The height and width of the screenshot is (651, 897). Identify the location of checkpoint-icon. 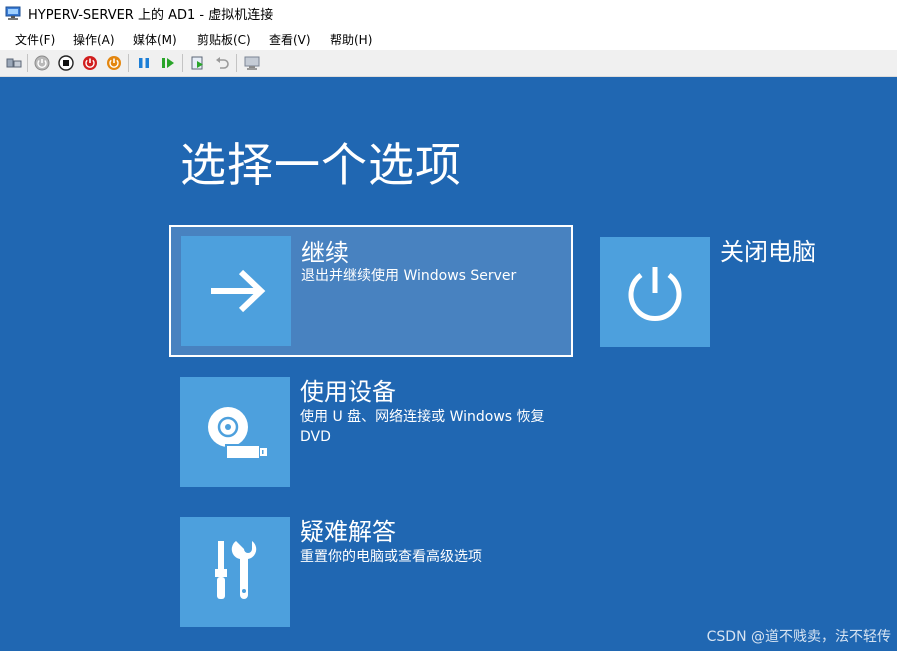
(198, 63).